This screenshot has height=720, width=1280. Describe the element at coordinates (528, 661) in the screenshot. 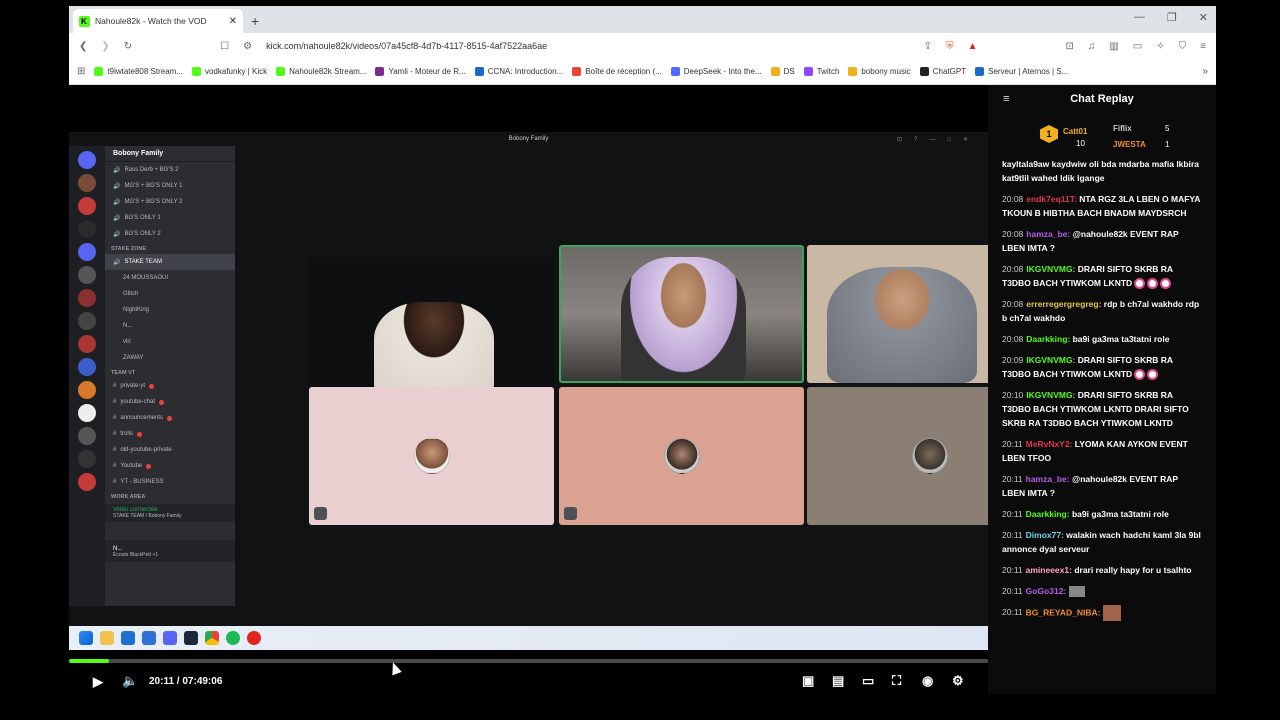

I see `video-progress-bar` at that location.